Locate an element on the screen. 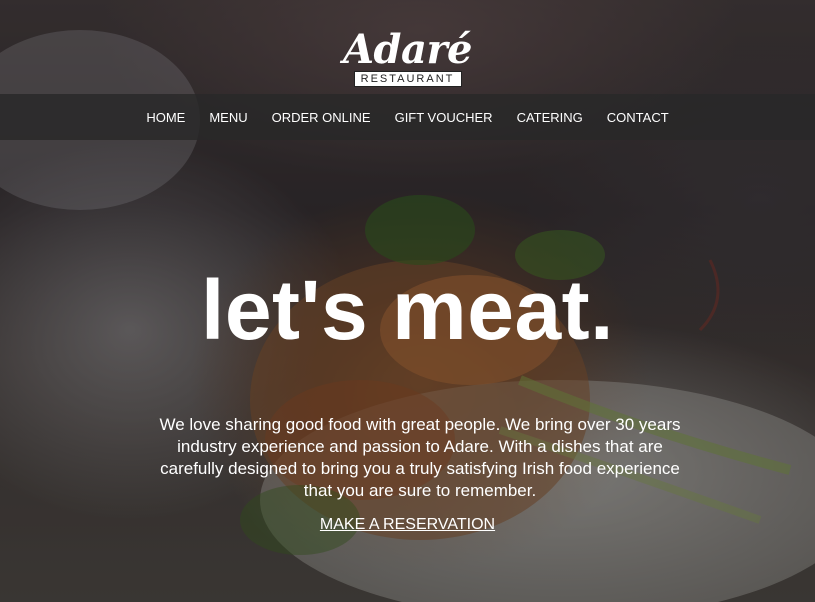 The height and width of the screenshot is (602, 815). brand-logo: Adaré RESTAURANT is located at coordinates (407, 58).